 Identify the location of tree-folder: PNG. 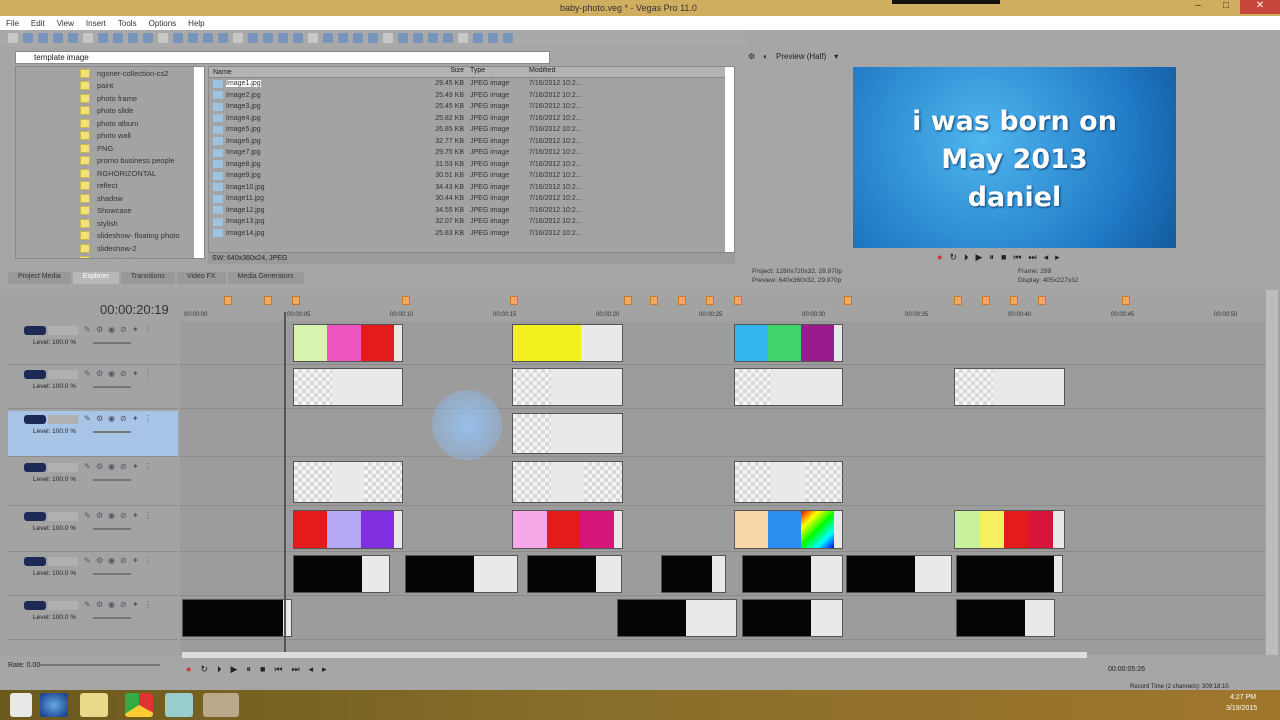
(110, 148).